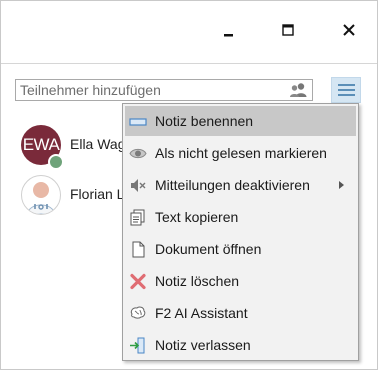 The width and height of the screenshot is (378, 370). I want to click on menu-item-label: Dokument öffnen, so click(208, 249).